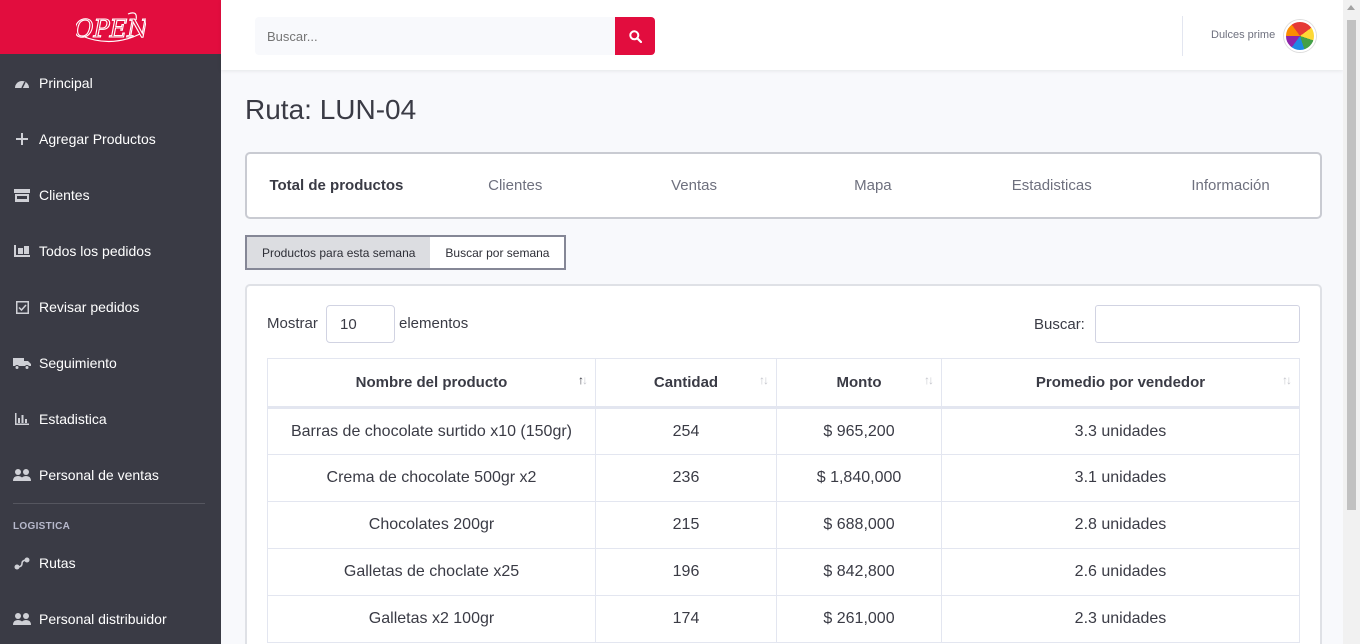 The image size is (1360, 644). I want to click on sidebar-item-label: Clientes, so click(64, 195).